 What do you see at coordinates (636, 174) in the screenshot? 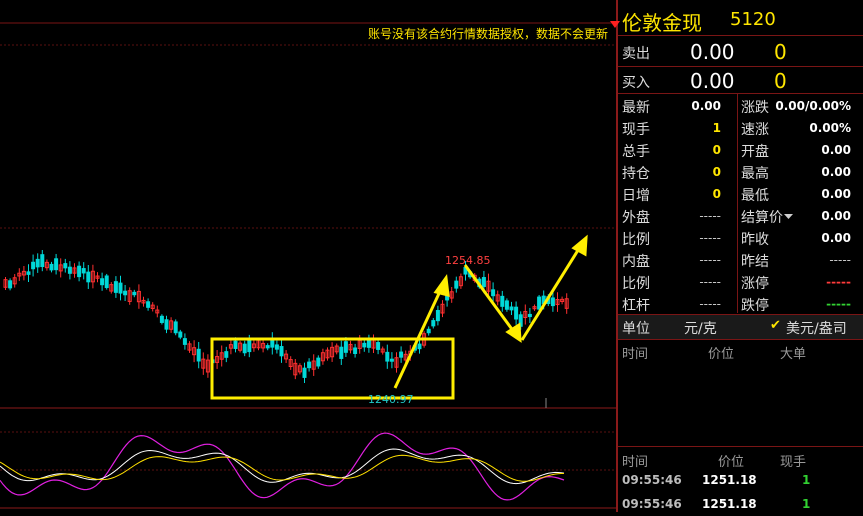
I see `stat-label-left: 持仓` at bounding box center [636, 174].